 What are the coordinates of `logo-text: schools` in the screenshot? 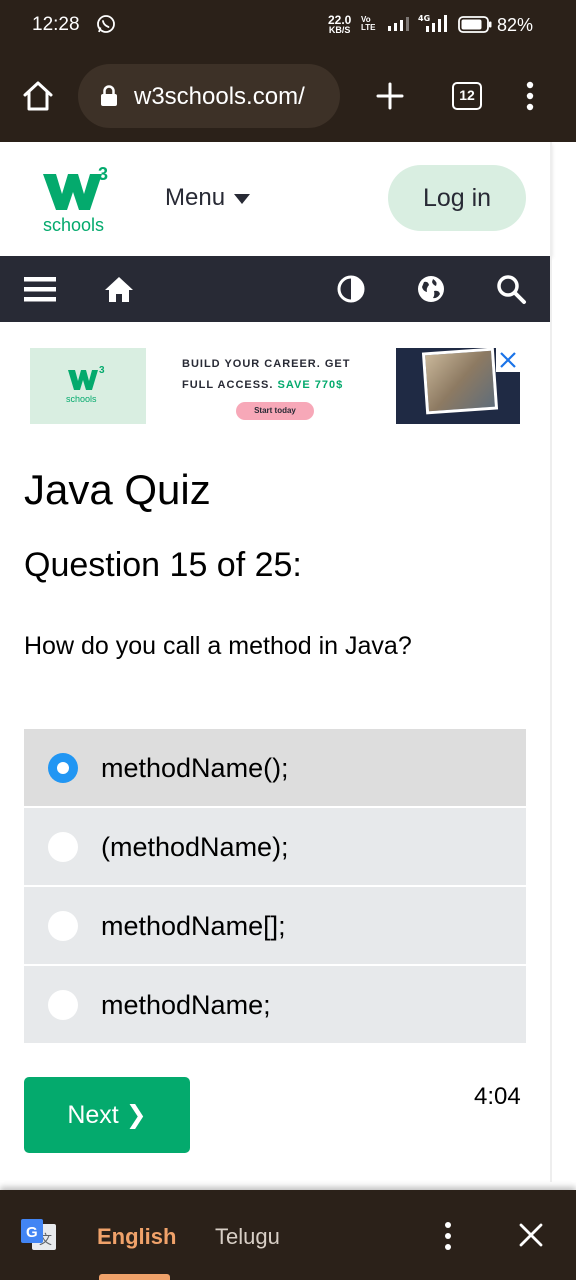 It's located at (73, 225).